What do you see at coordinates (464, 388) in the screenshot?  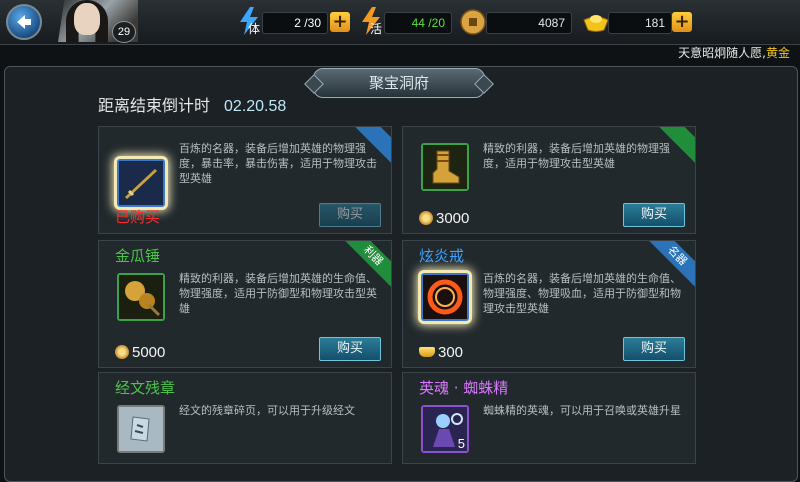 I see `item-name: 英魂 · 蜘蛛精` at bounding box center [464, 388].